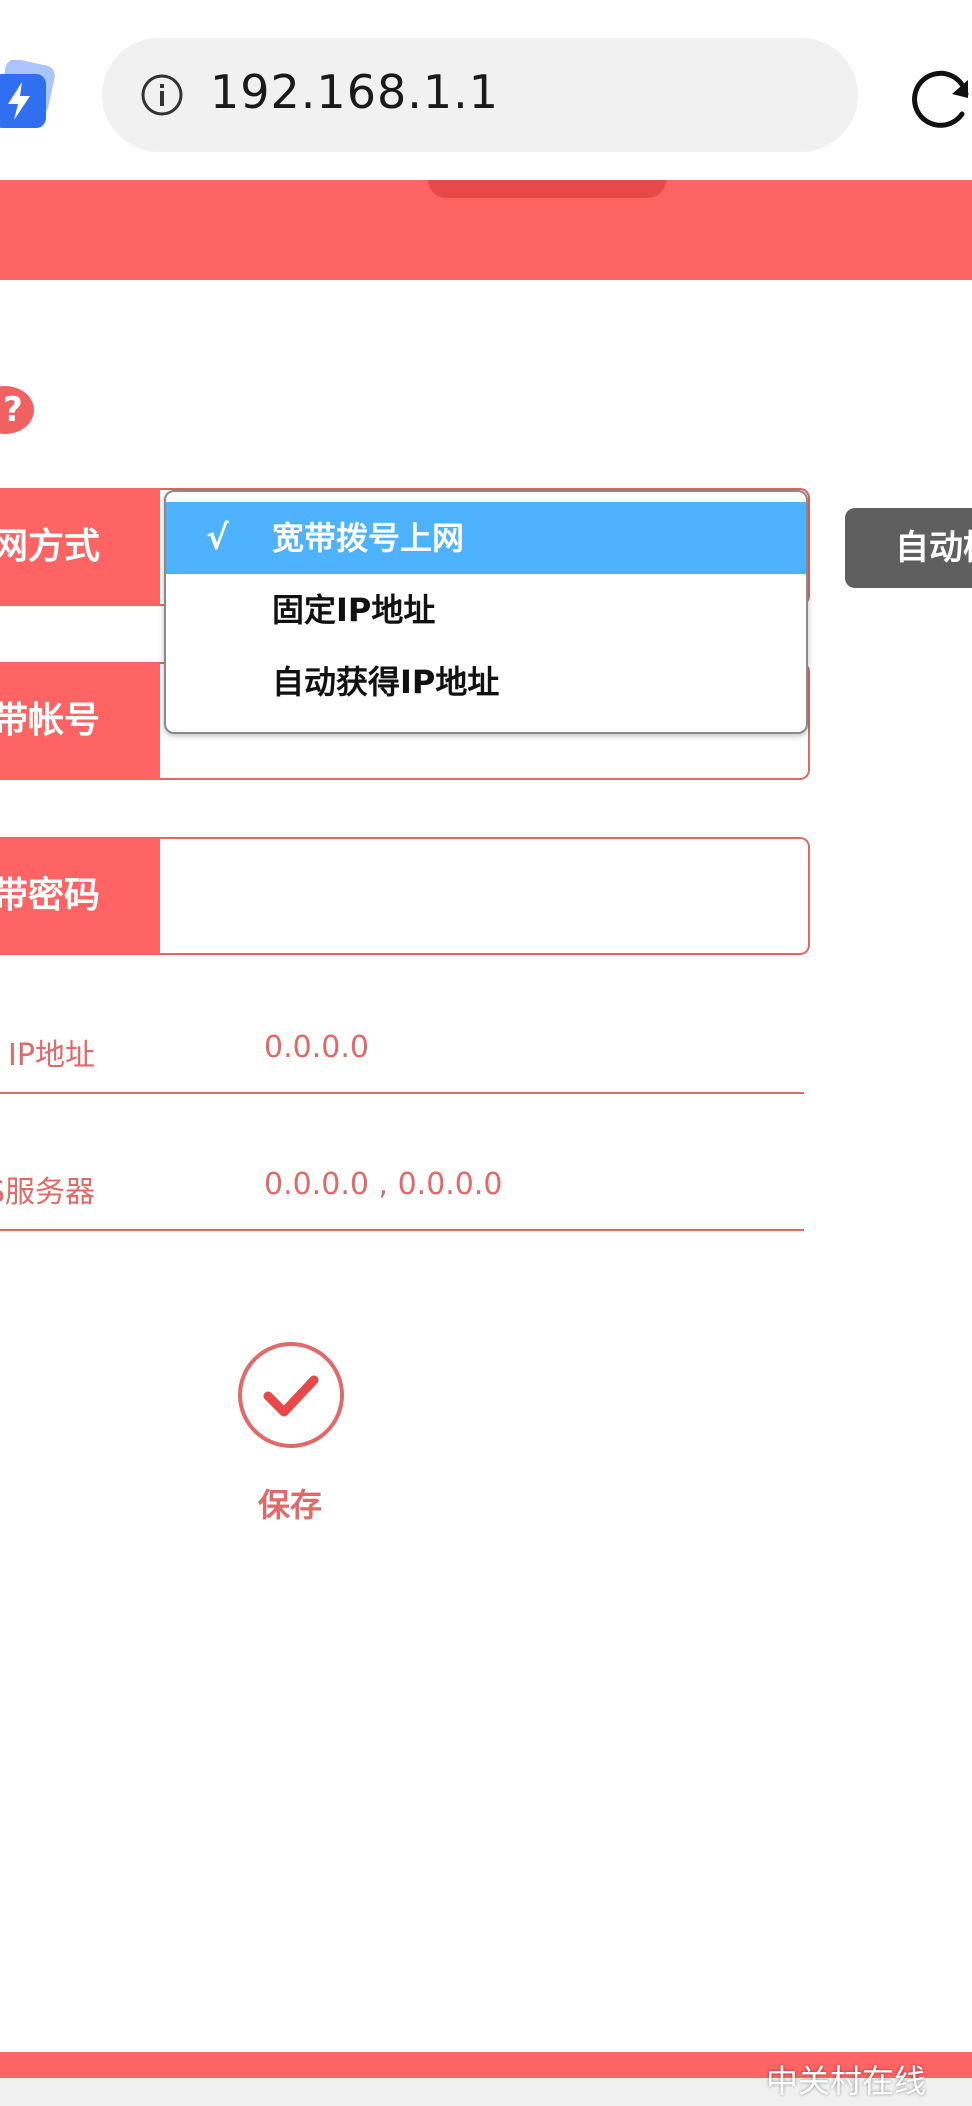 Image resolution: width=972 pixels, height=2106 pixels. Describe the element at coordinates (486, 538) in the screenshot. I see `dropdown-option-pppoe: √ 宽带拨号上网` at that location.